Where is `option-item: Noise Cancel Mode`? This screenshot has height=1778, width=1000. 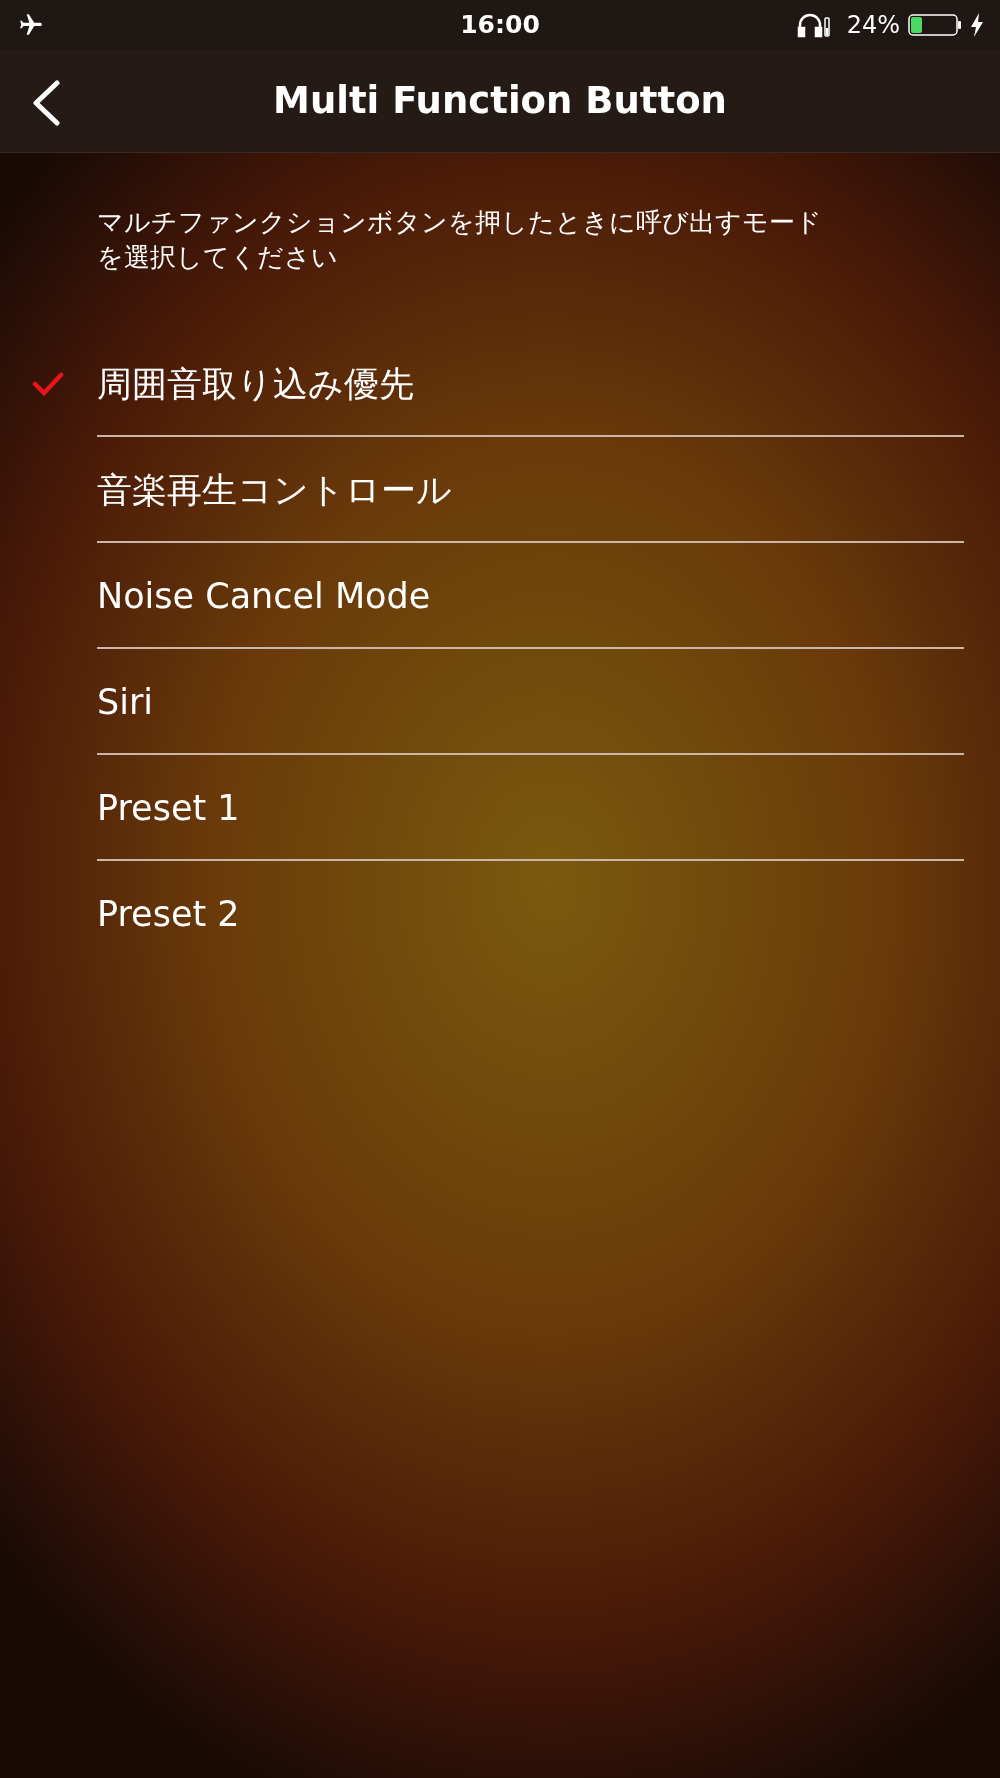 option-item: Noise Cancel Mode is located at coordinates (500, 596).